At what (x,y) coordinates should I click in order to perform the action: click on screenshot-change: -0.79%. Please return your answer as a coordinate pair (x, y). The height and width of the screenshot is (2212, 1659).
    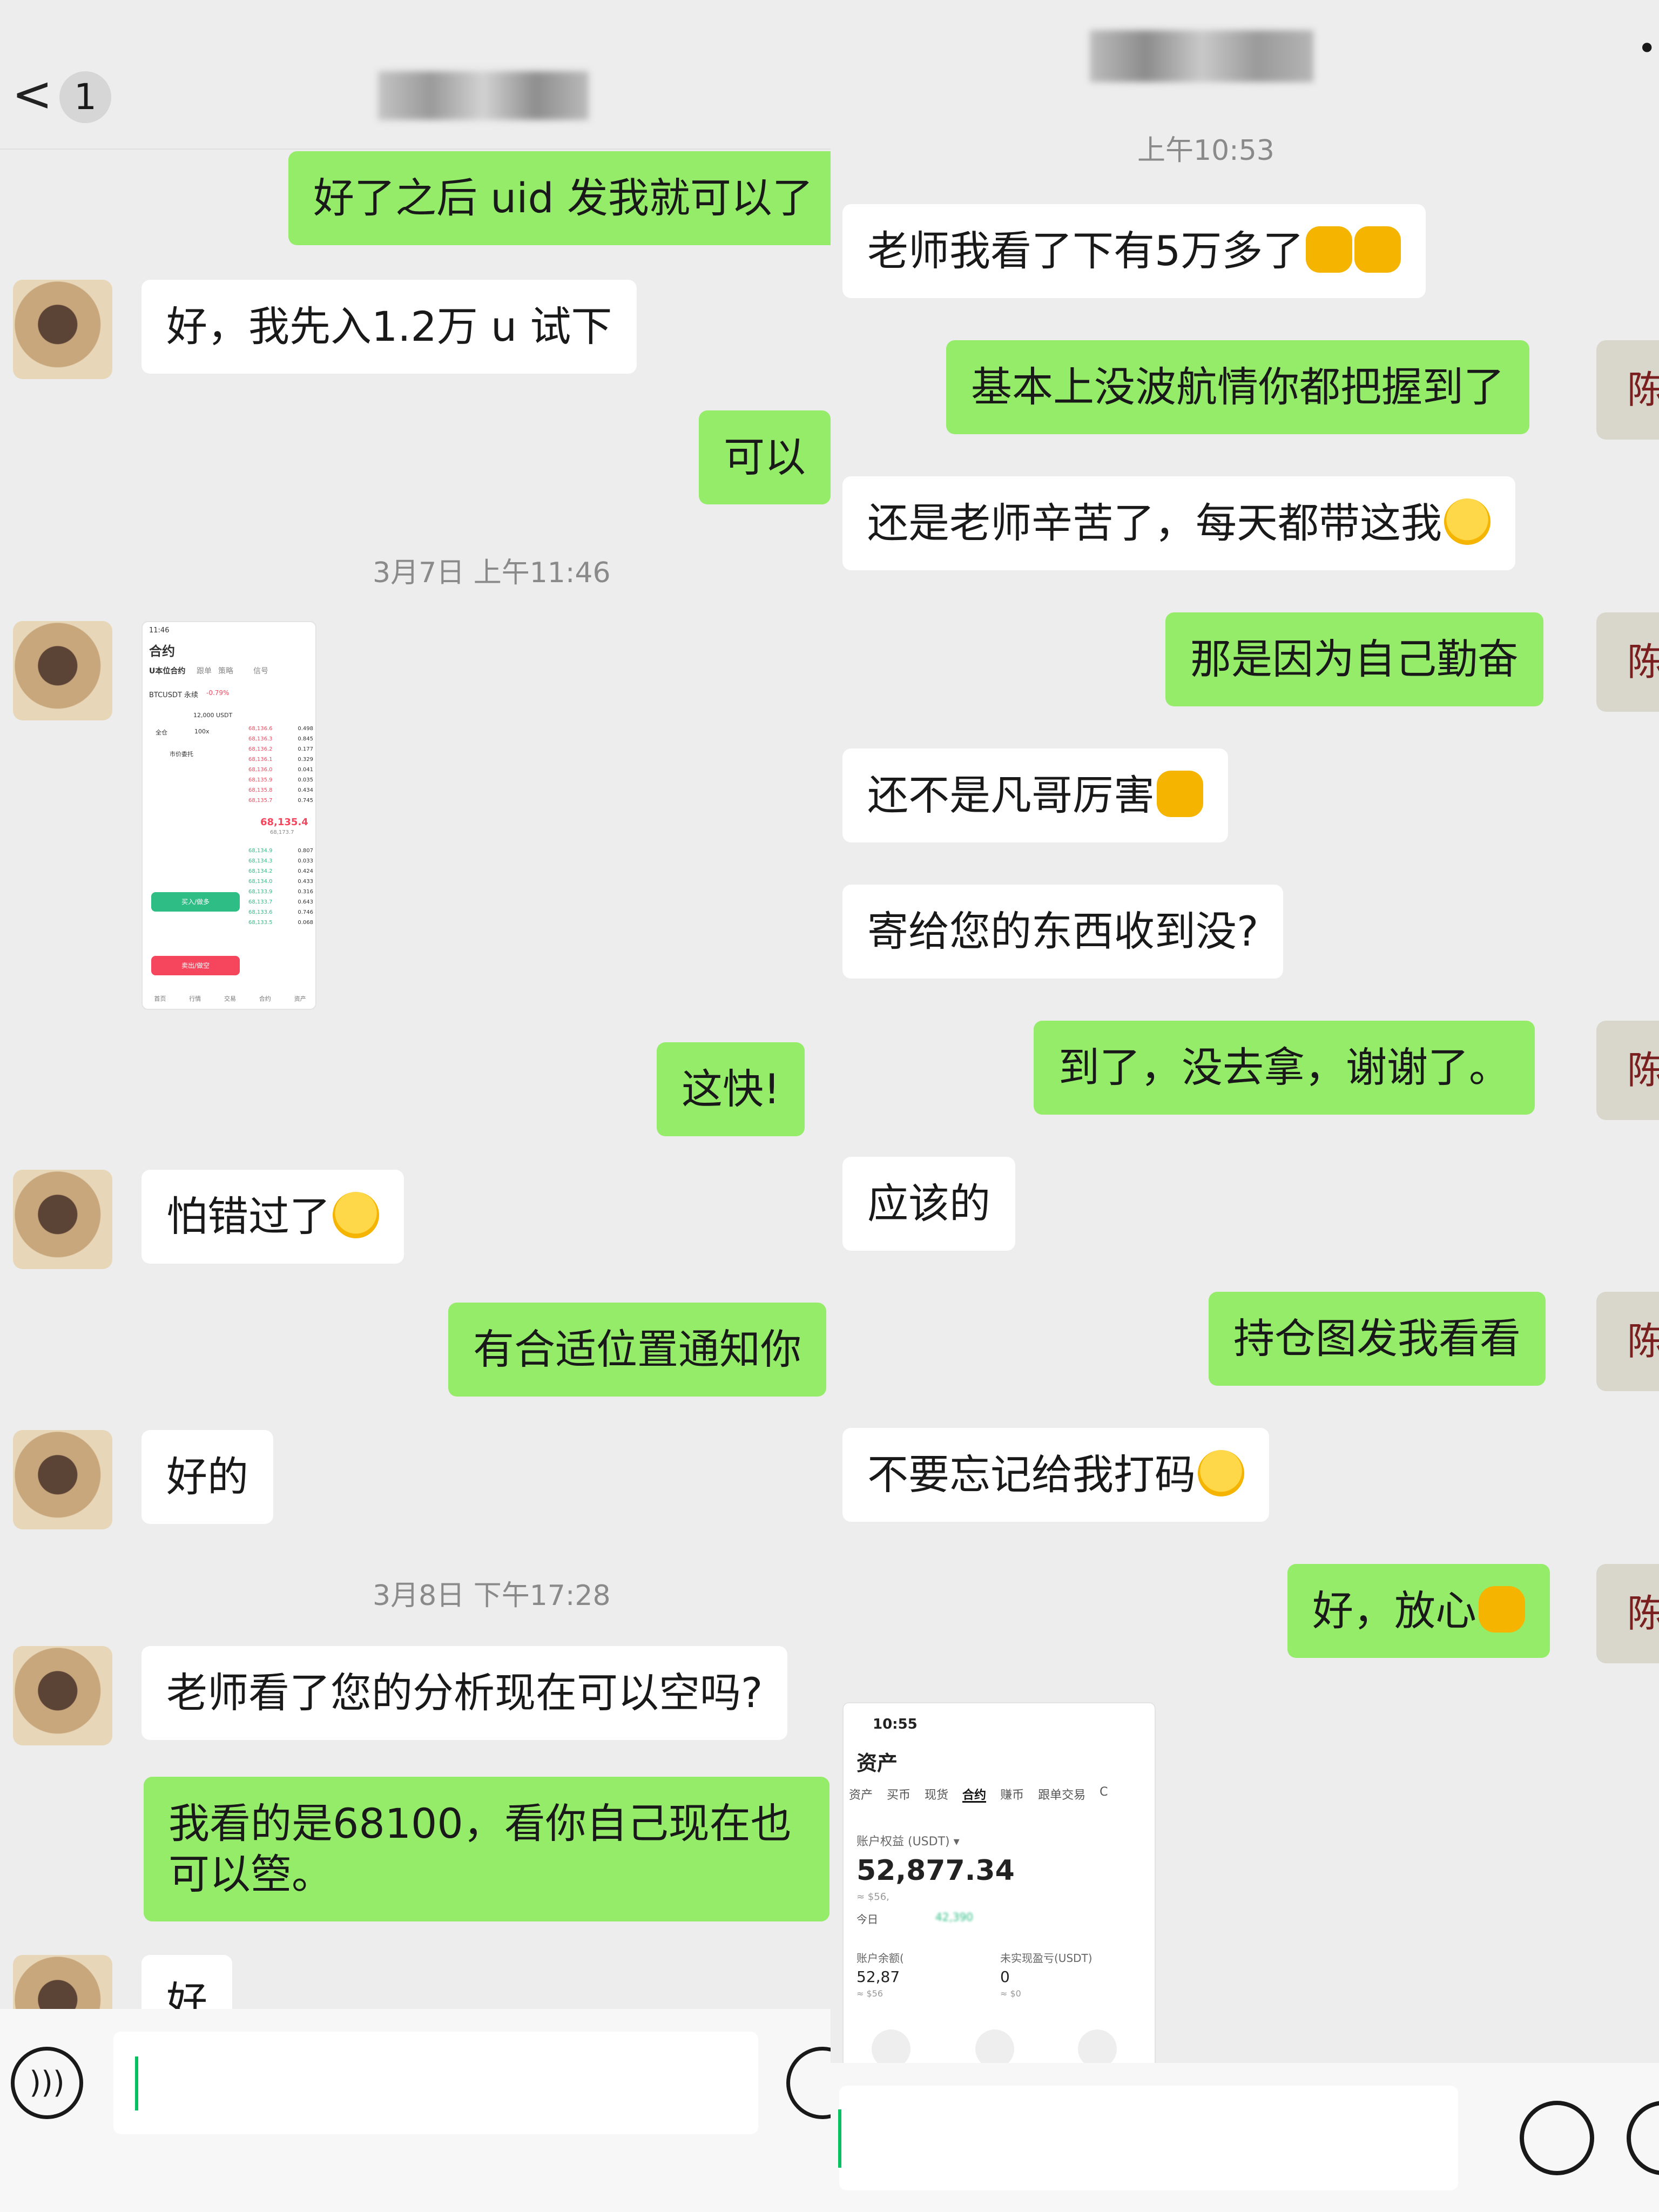
    Looking at the image, I should click on (218, 693).